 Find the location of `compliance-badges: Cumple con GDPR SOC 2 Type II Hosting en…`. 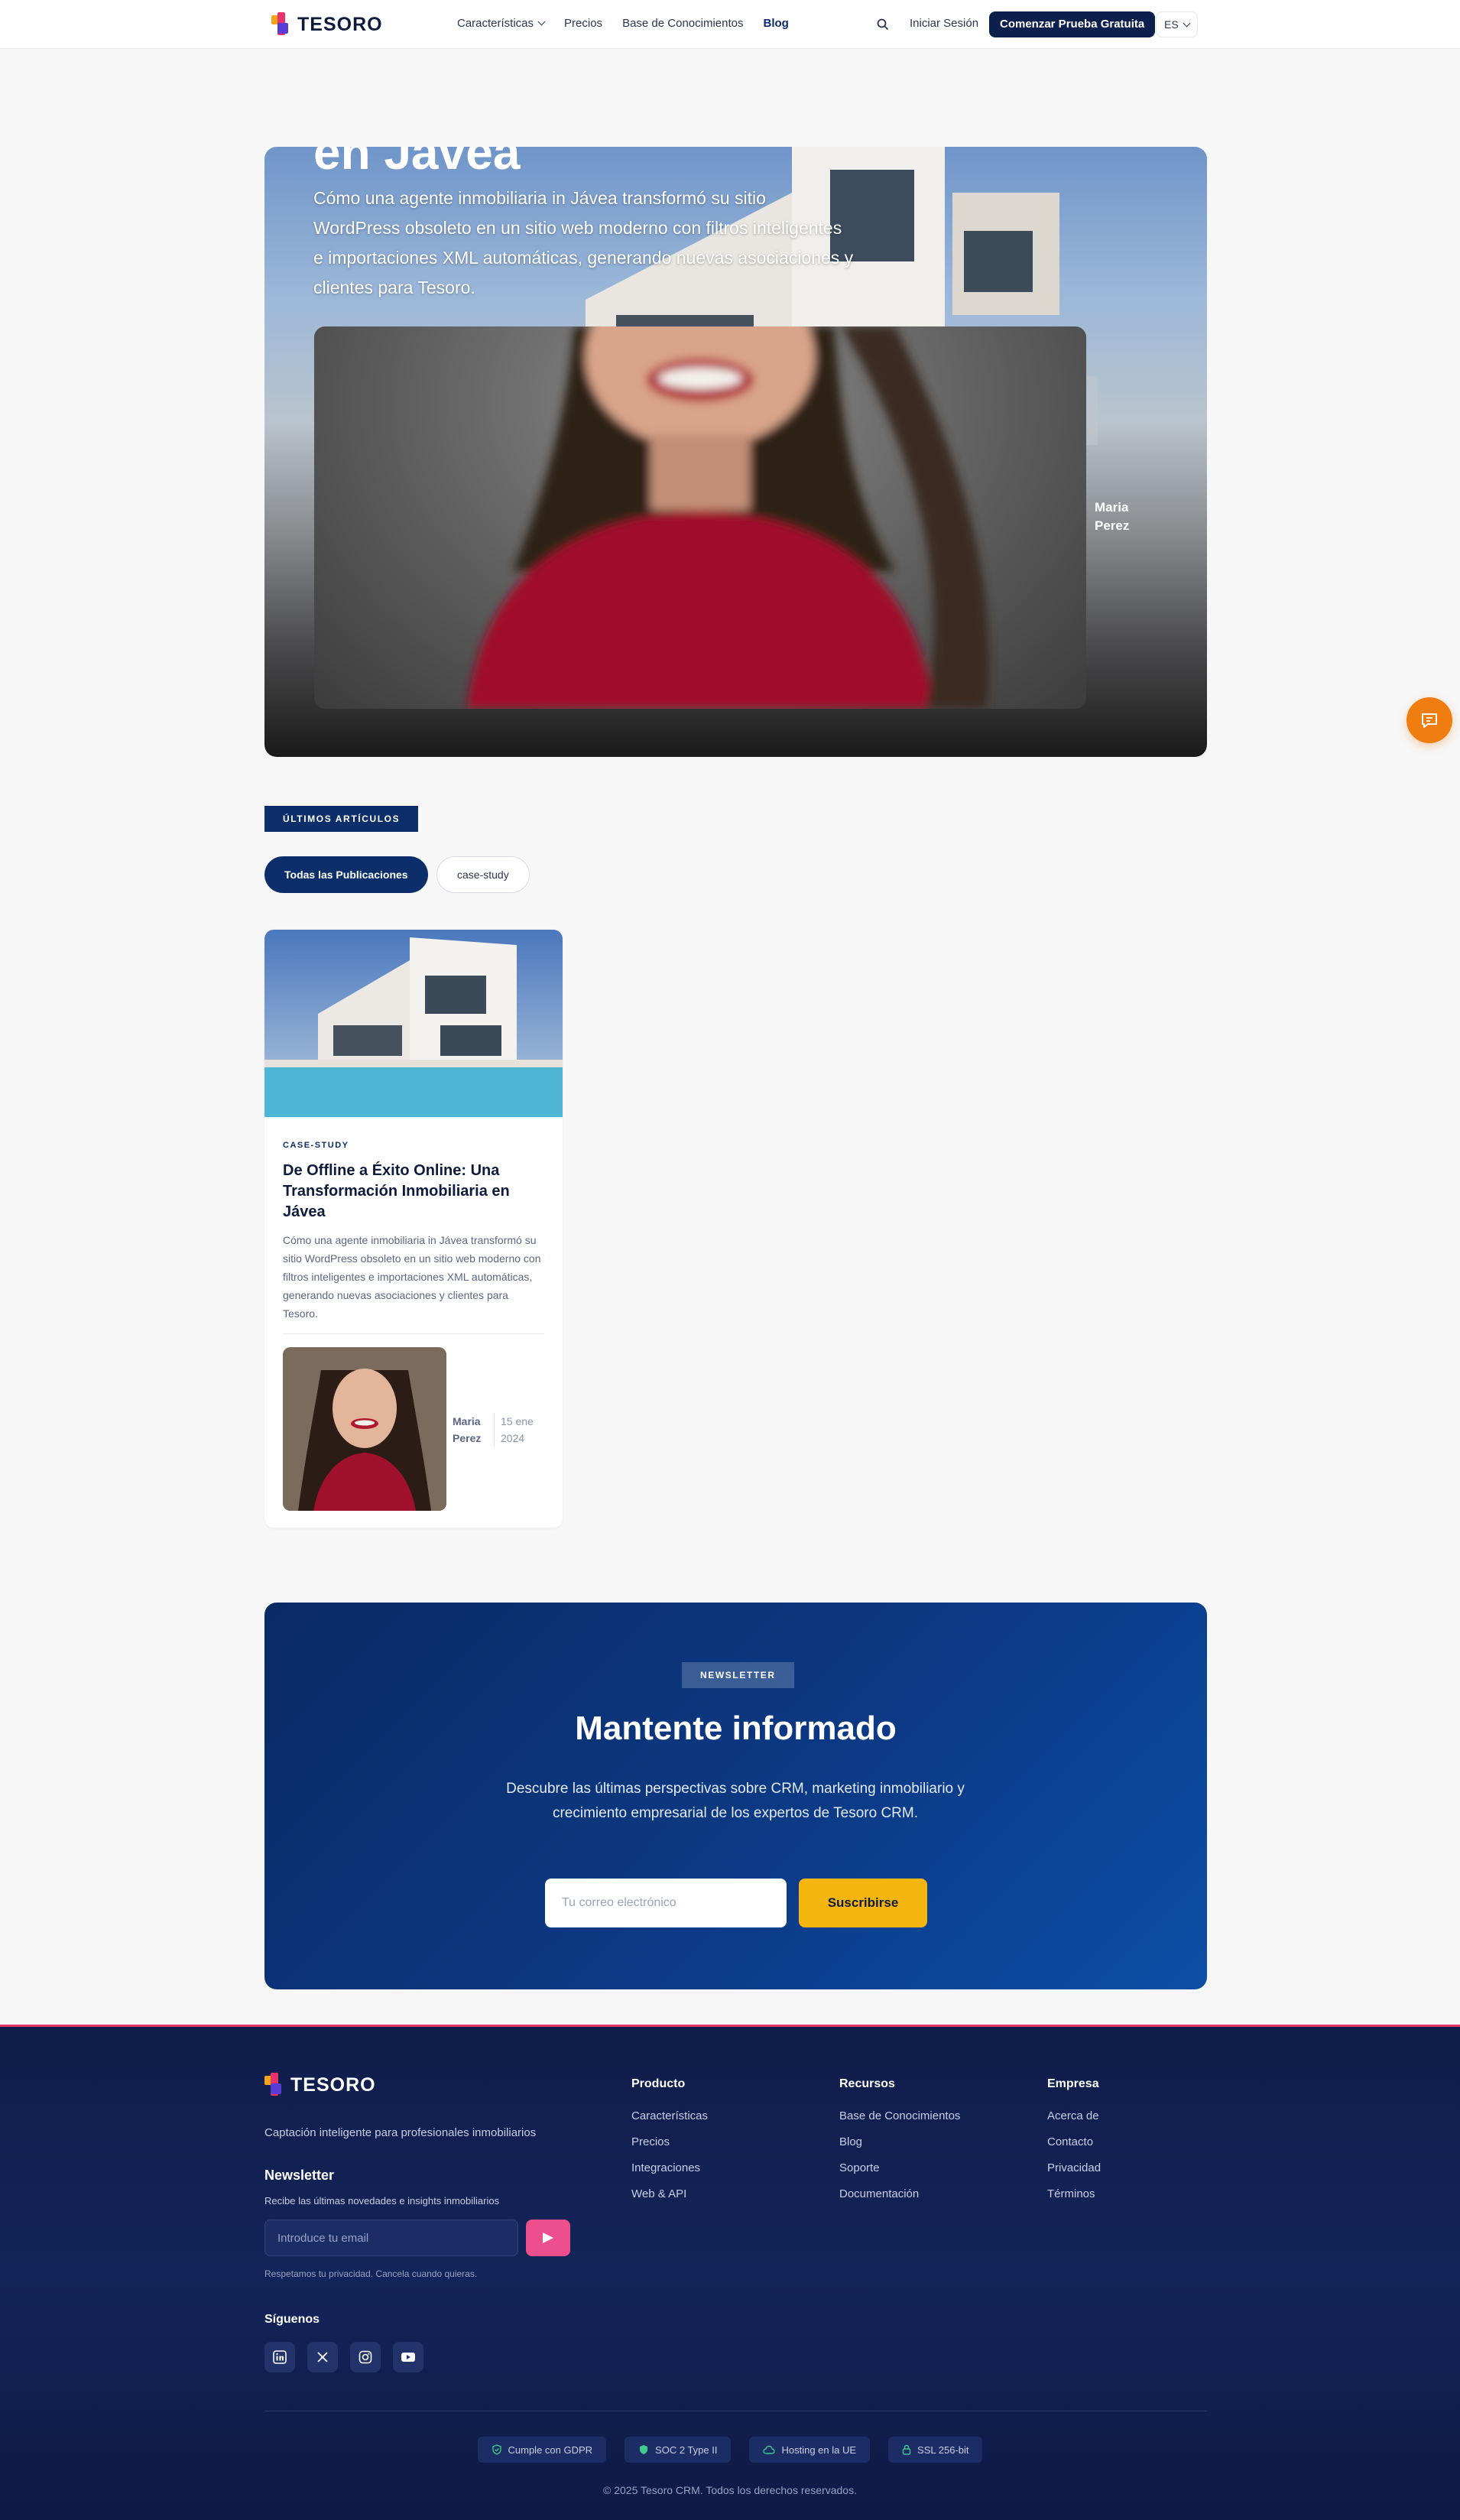

compliance-badges: Cumple con GDPR SOC 2 Type II Hosting en… is located at coordinates (730, 2450).